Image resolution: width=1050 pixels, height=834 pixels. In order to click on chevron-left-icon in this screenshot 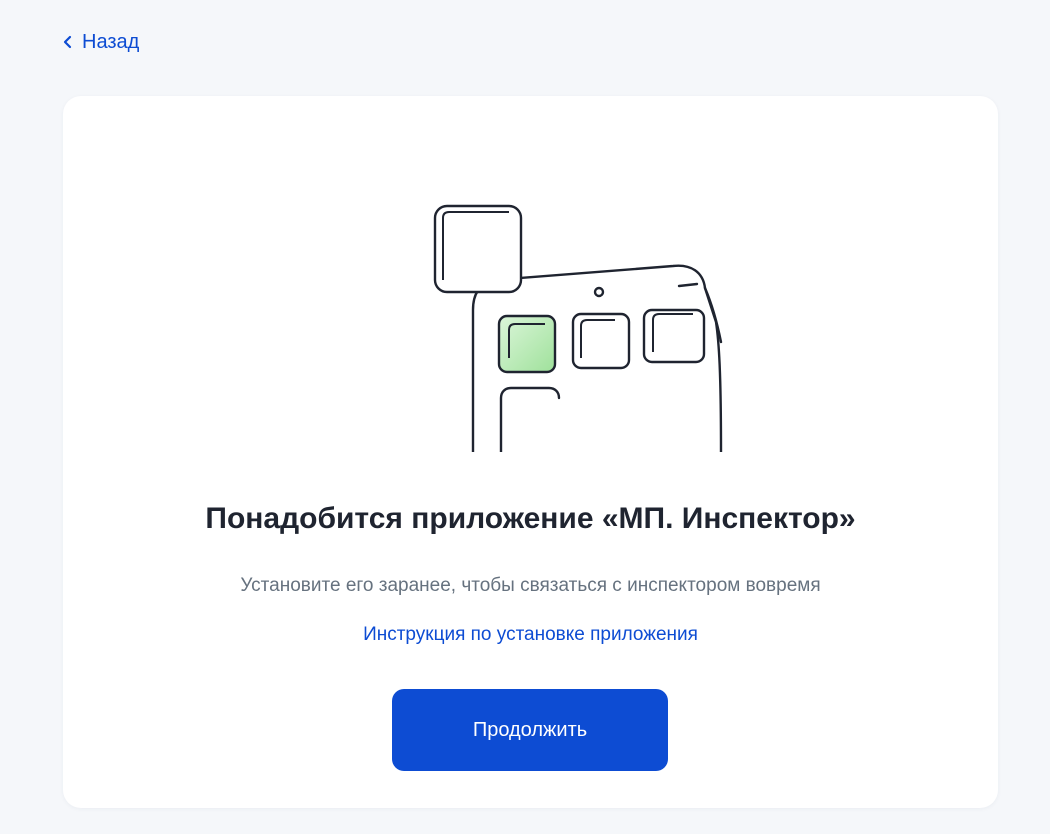, I will do `click(67, 42)`.